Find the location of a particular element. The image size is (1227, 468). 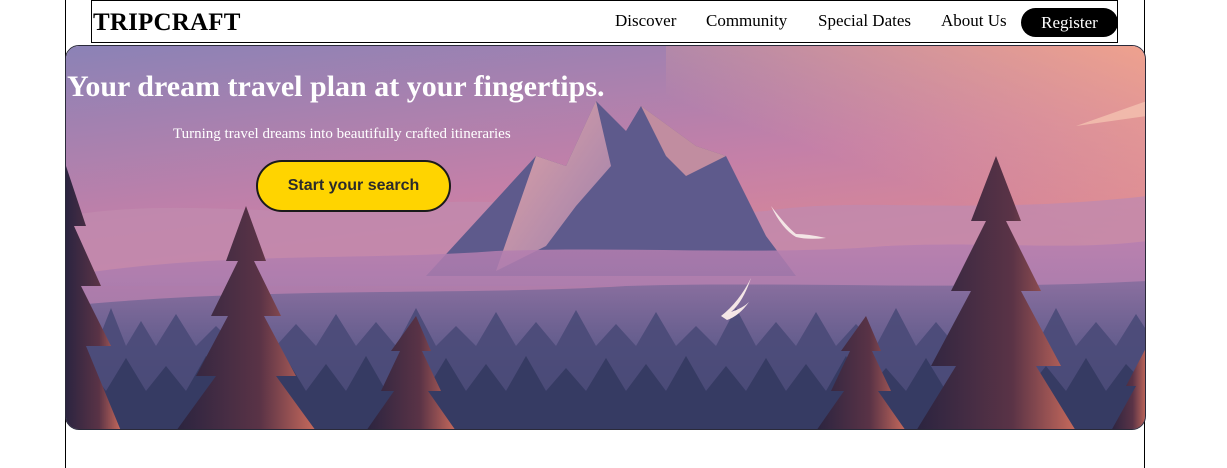

start-search-button: Start your search is located at coordinates (353, 186).